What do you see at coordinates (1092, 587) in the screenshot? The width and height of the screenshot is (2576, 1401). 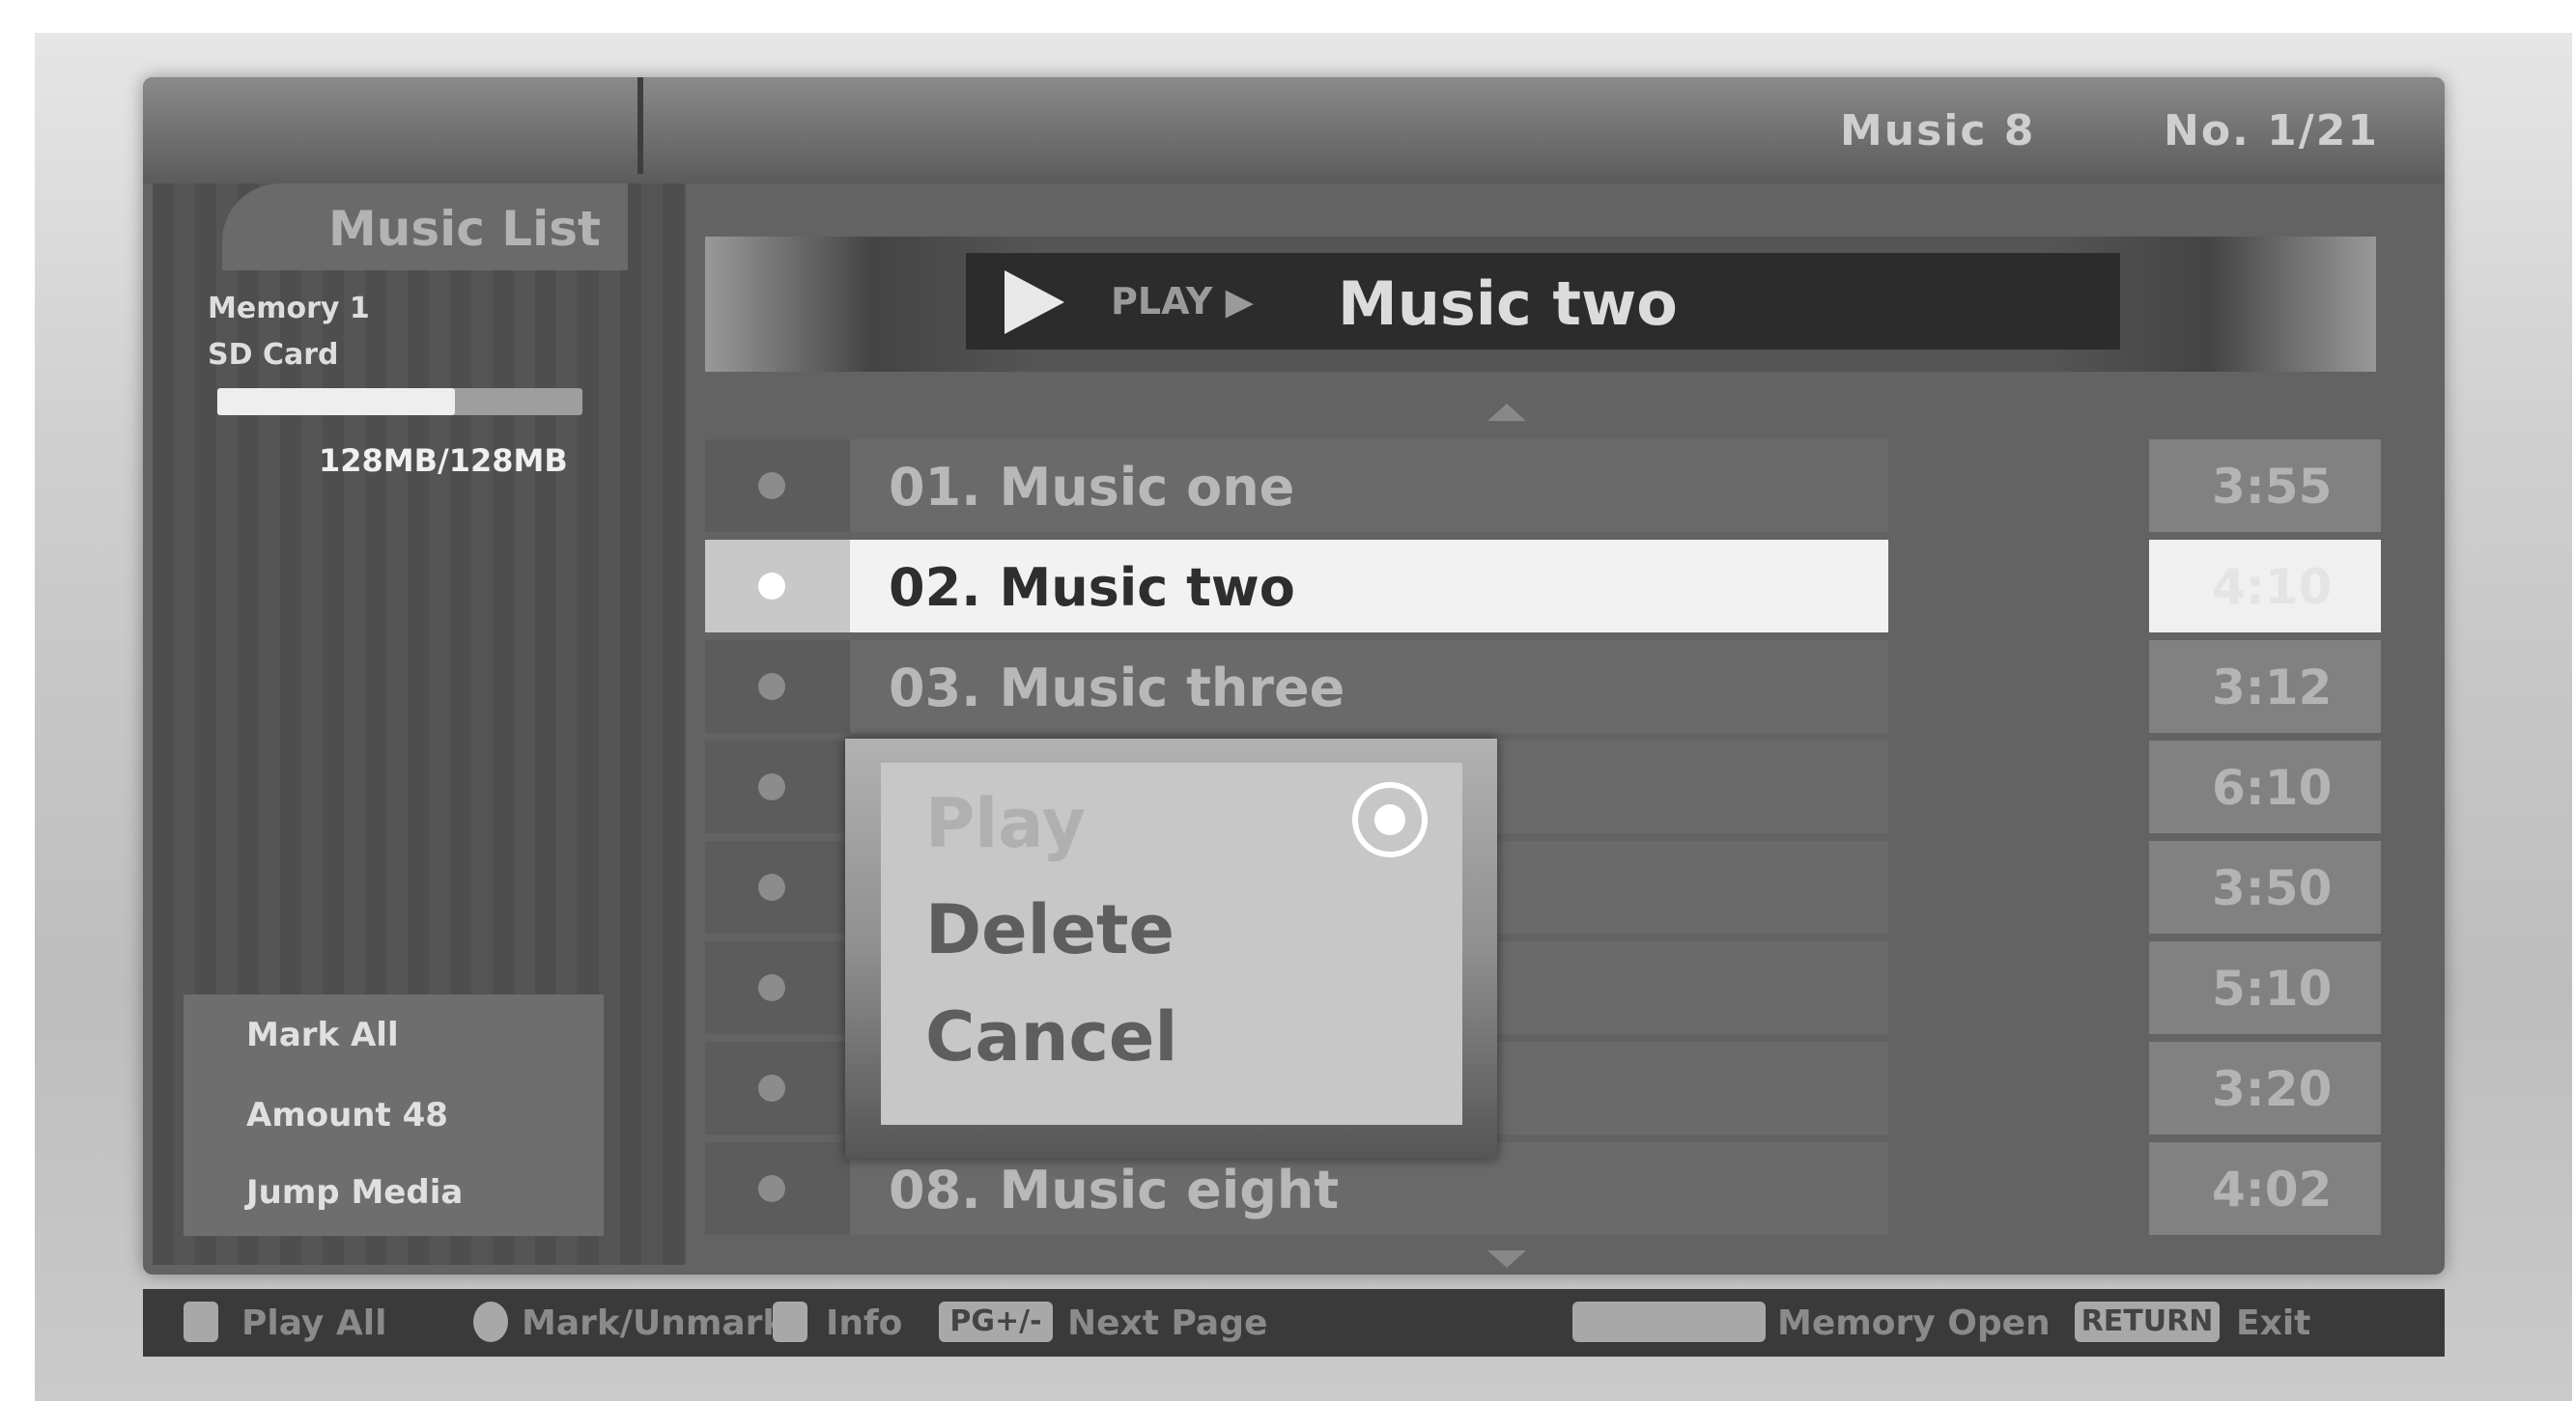 I see `track-title: 02. Music two` at bounding box center [1092, 587].